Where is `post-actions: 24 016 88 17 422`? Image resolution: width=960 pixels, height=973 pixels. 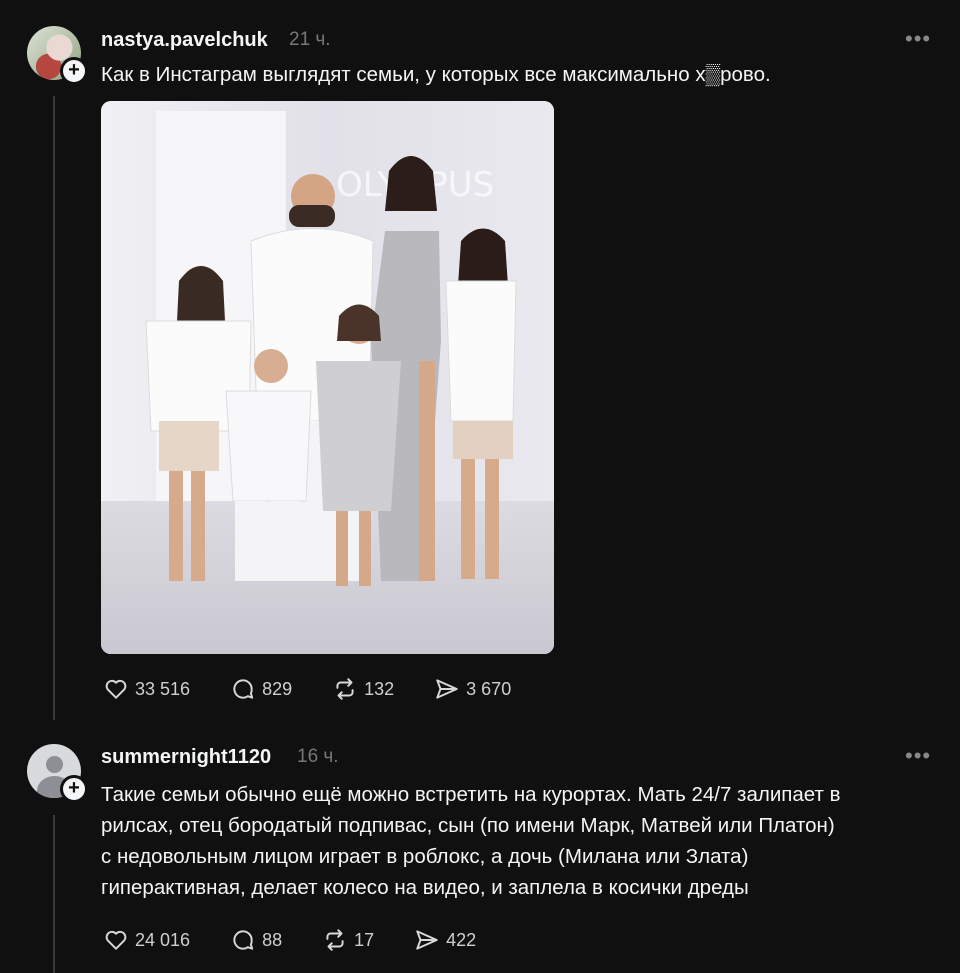
post-actions: 24 016 88 17 422 is located at coordinates (309, 940).